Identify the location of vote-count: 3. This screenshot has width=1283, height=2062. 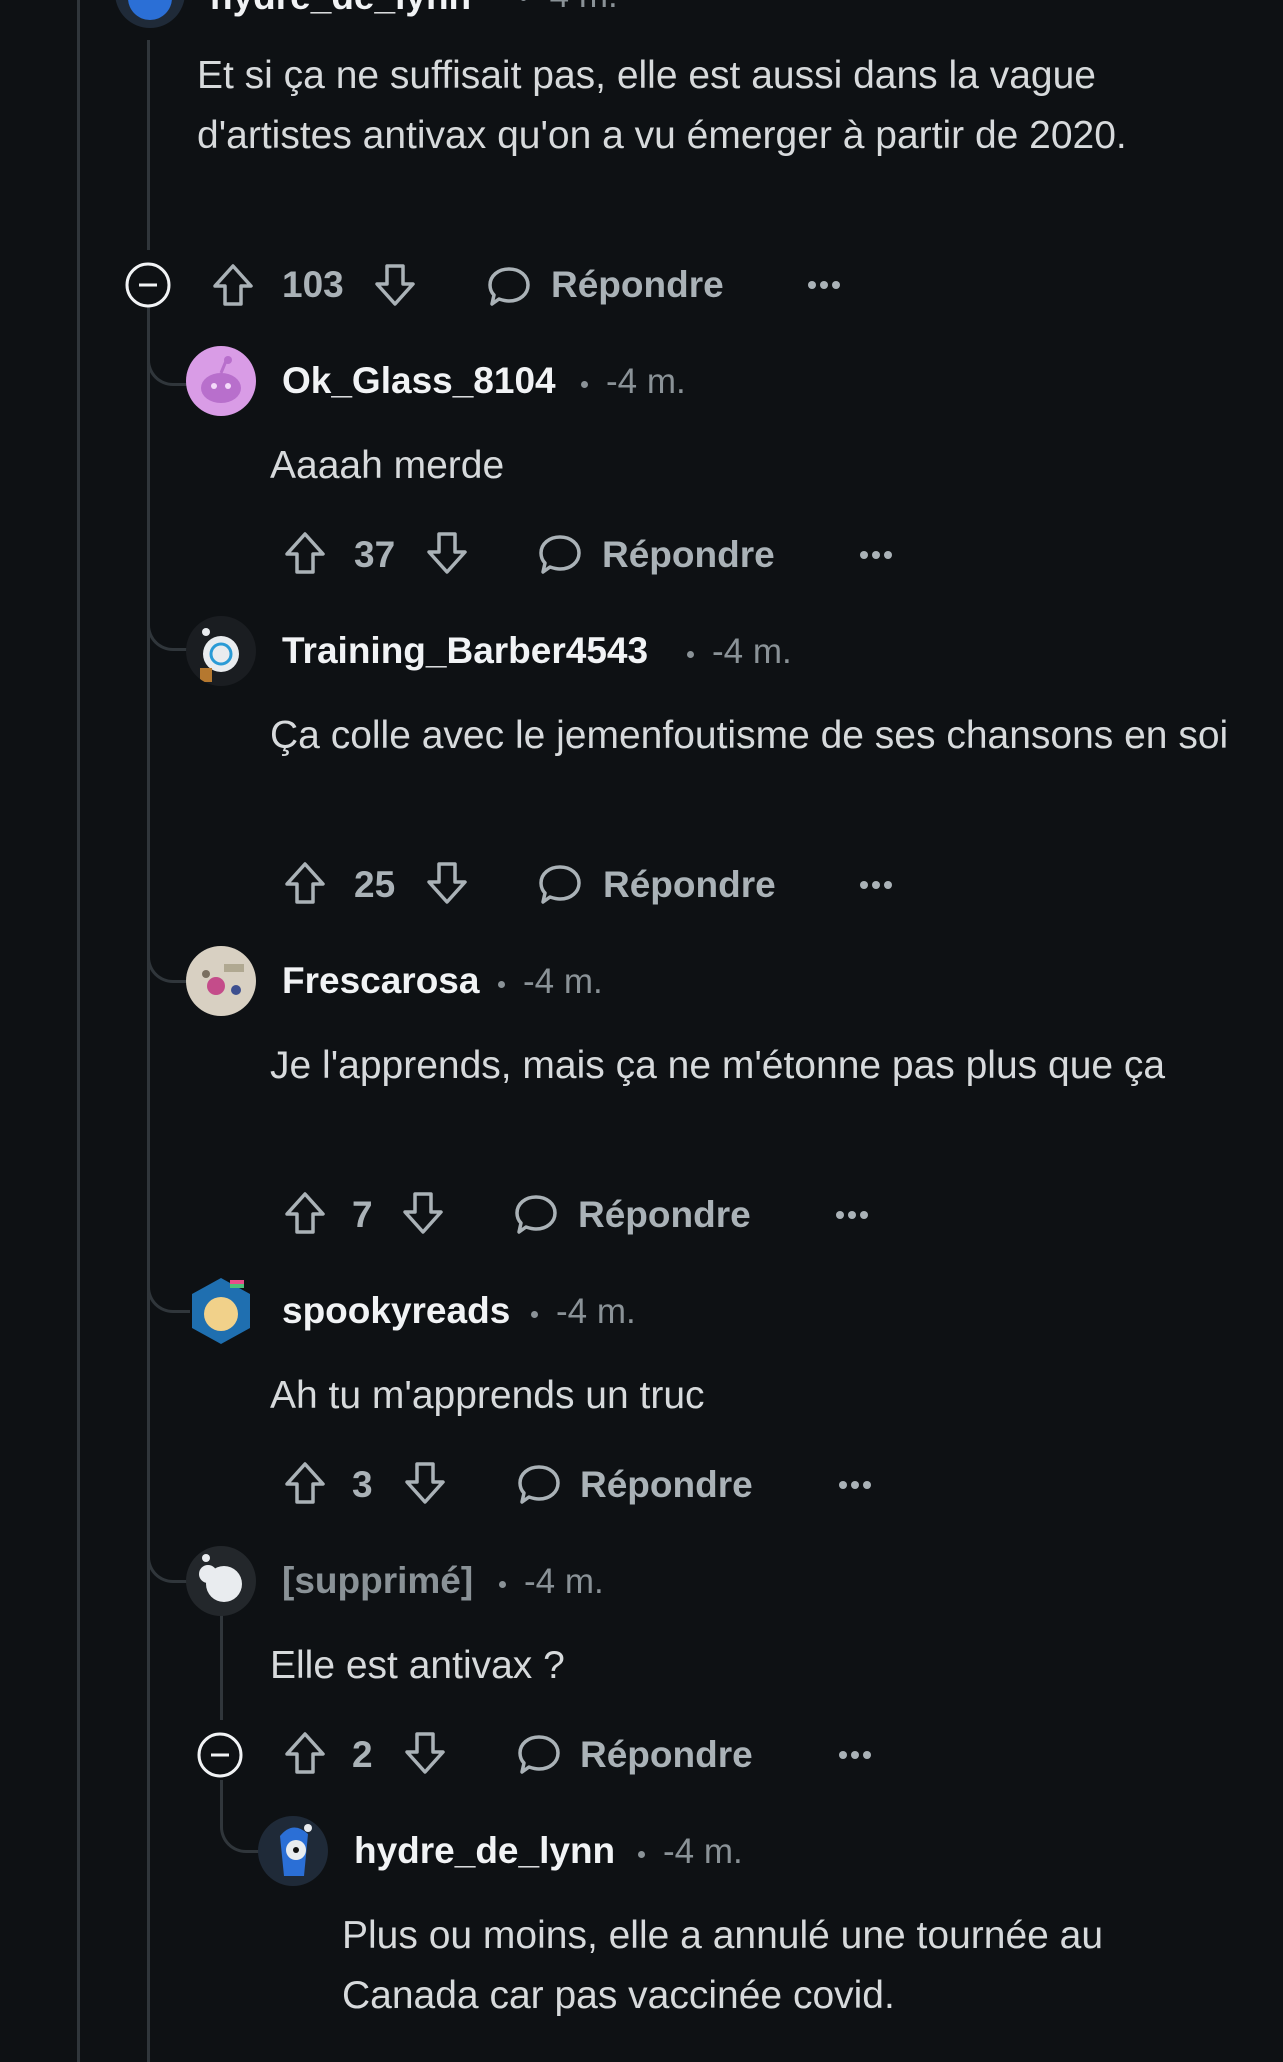
(362, 1484).